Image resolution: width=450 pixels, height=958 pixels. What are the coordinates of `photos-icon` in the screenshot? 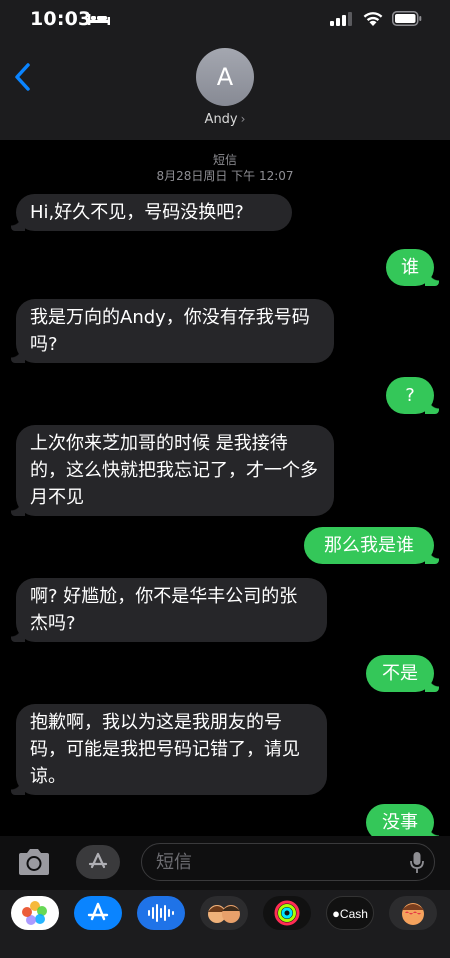 It's located at (34, 913).